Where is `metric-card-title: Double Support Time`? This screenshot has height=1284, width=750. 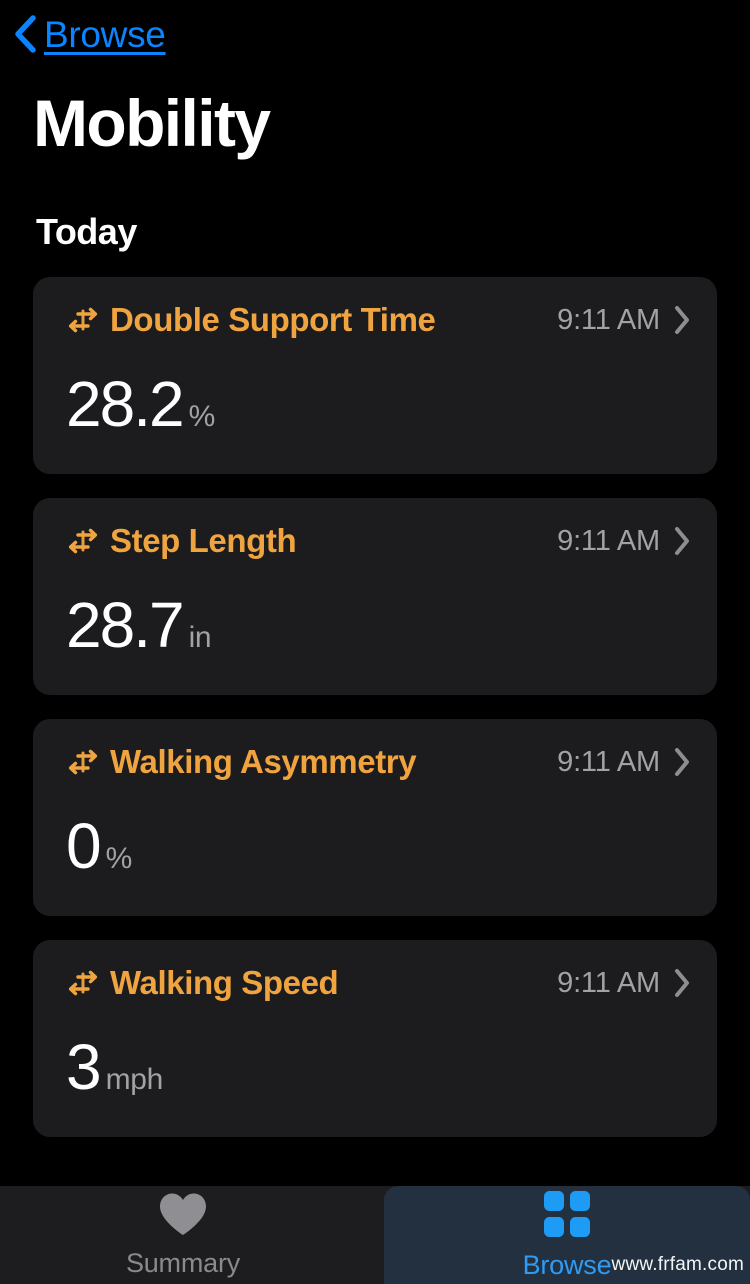 metric-card-title: Double Support Time is located at coordinates (273, 319).